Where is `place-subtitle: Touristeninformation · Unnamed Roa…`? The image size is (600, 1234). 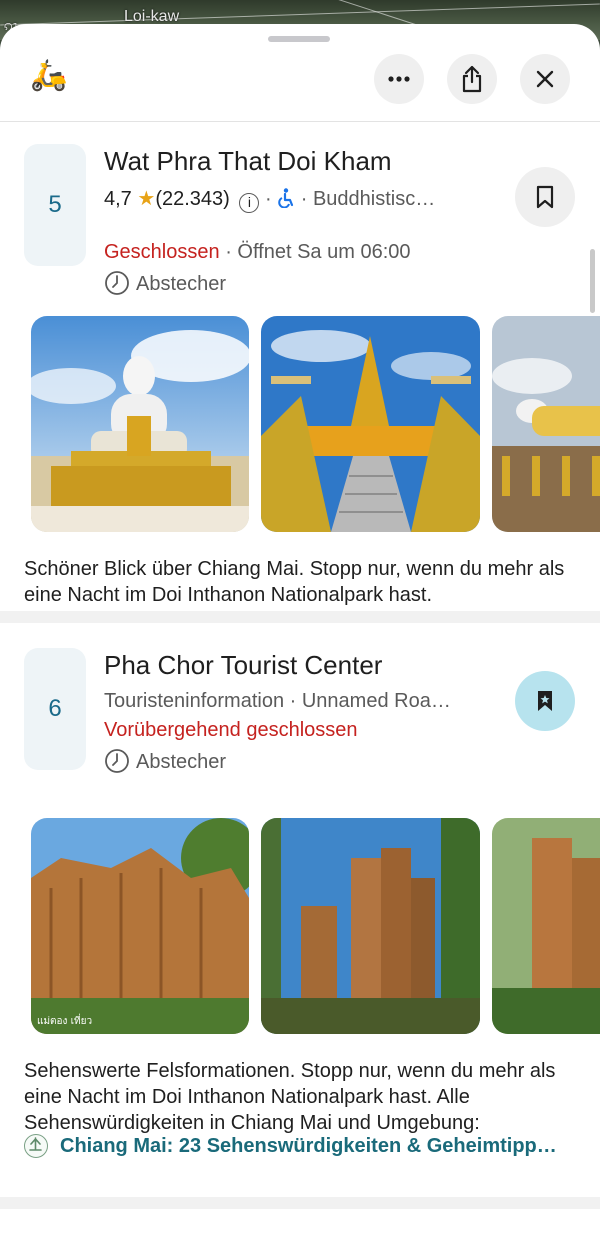 place-subtitle: Touristeninformation · Unnamed Roa… is located at coordinates (277, 701).